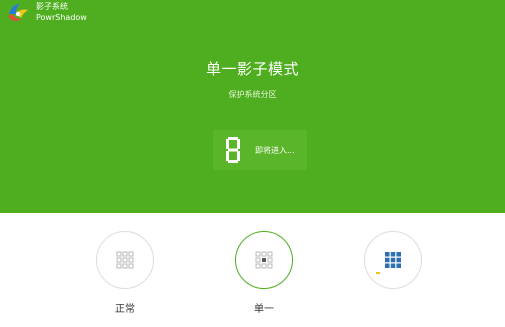  I want to click on single-mode-button, so click(264, 260).